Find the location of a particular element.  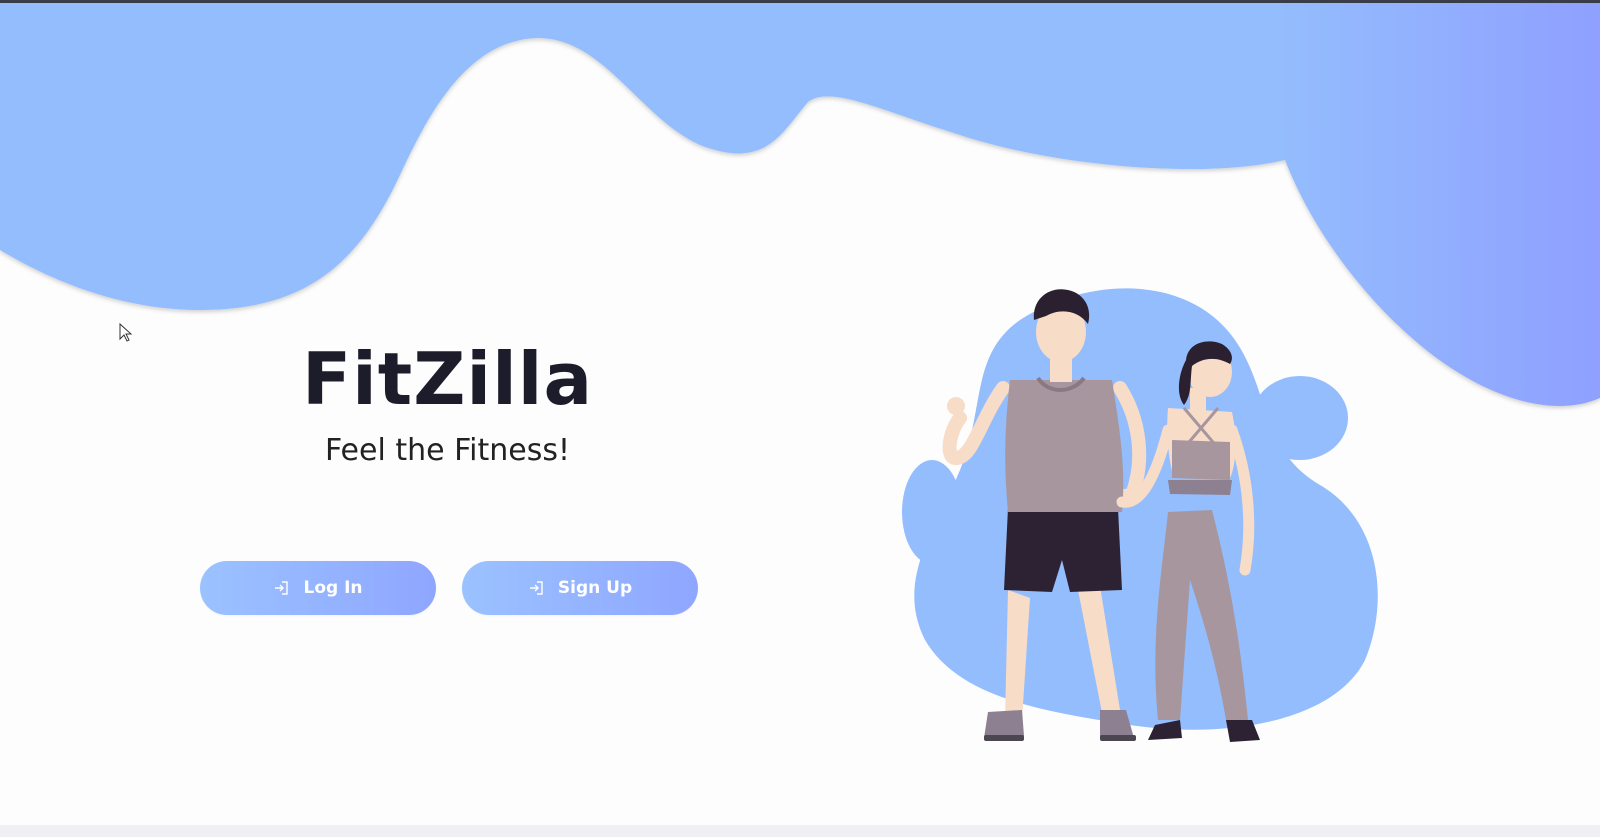

mouse-pointer-icon is located at coordinates (126, 332).